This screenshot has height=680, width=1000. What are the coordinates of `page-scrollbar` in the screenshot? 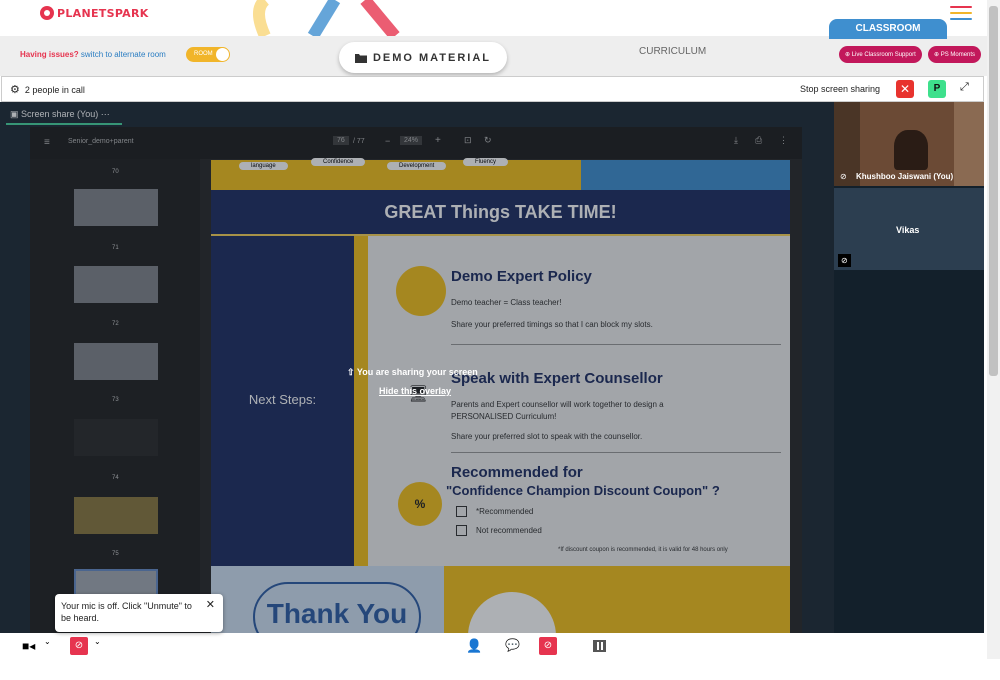 It's located at (993, 329).